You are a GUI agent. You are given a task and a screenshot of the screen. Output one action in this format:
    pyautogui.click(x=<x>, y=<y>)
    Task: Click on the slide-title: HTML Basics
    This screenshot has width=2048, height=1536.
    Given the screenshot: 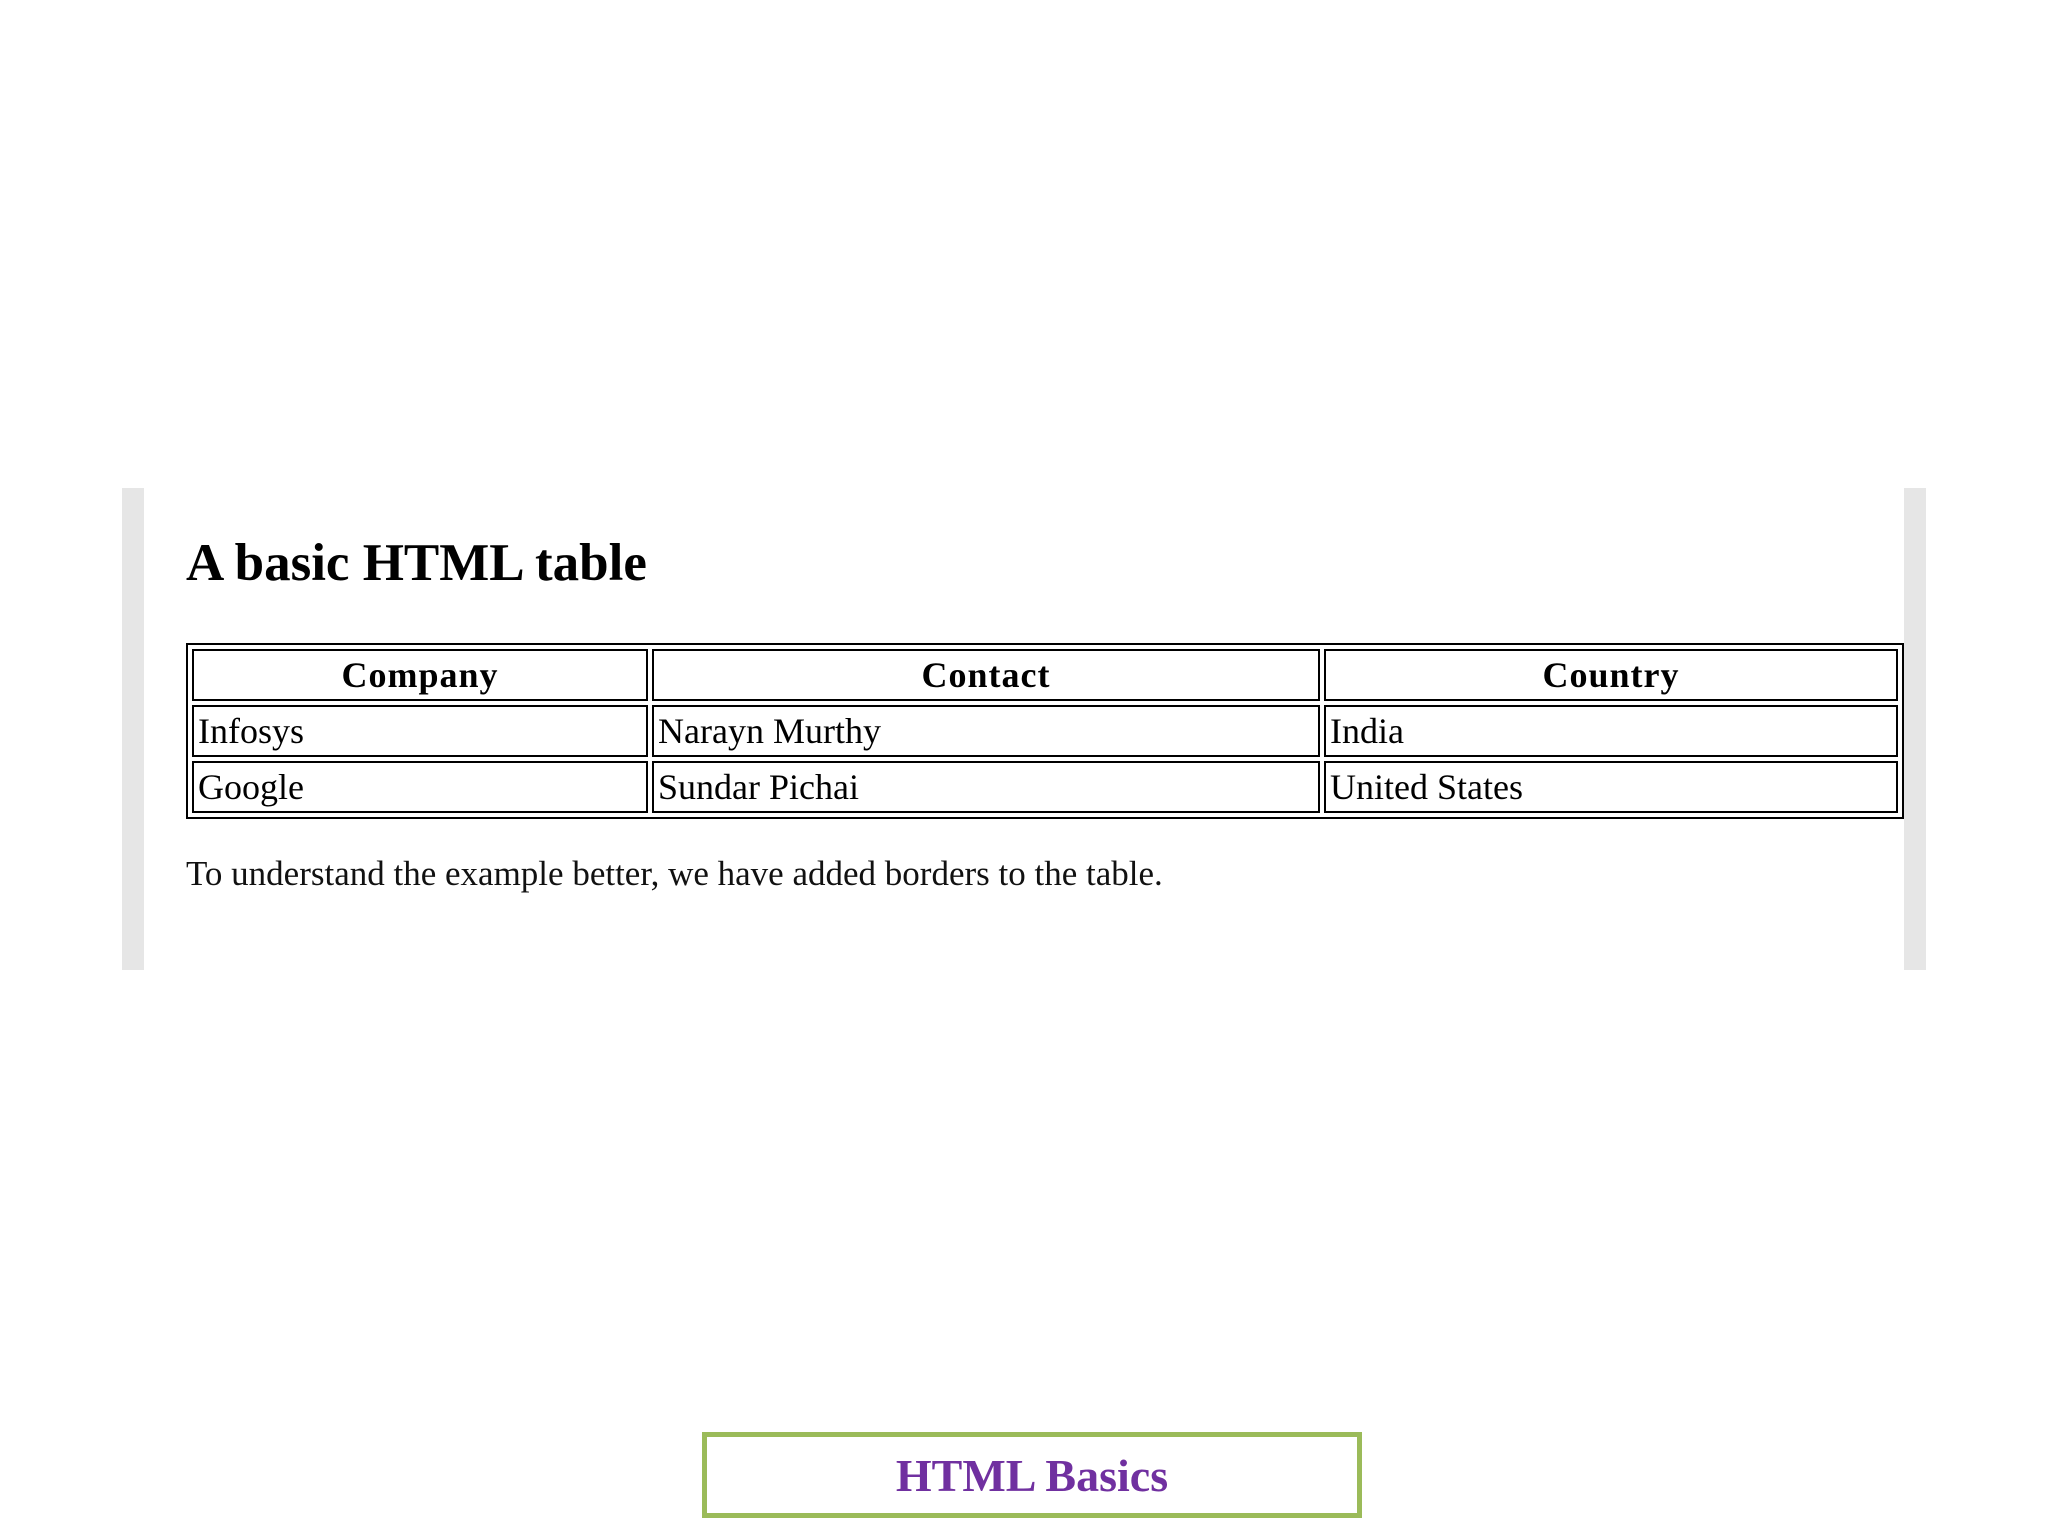 What is the action you would take?
    pyautogui.click(x=1032, y=1475)
    